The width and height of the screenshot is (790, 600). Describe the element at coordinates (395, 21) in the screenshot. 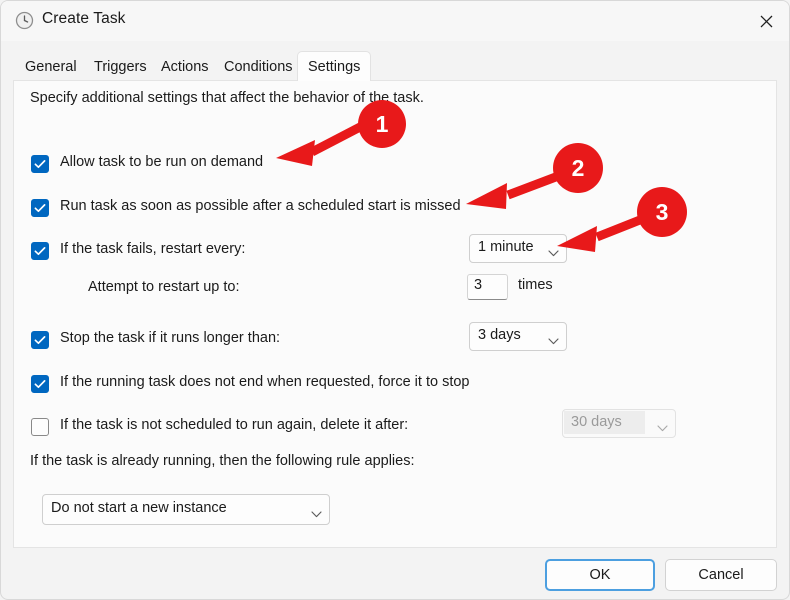

I see `title-bar: Create Task` at that location.